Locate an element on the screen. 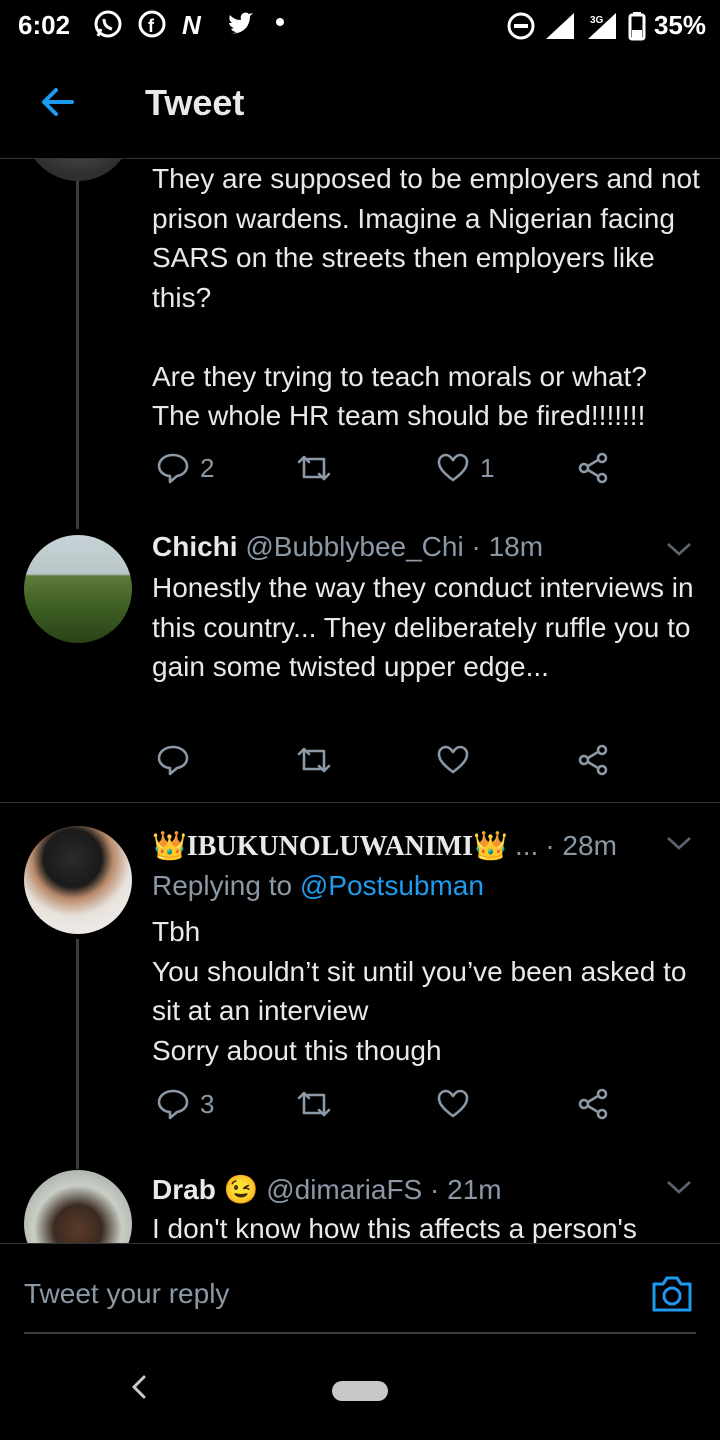 The height and width of the screenshot is (1440, 720). tweet-actions: 3 is located at coordinates (387, 1107).